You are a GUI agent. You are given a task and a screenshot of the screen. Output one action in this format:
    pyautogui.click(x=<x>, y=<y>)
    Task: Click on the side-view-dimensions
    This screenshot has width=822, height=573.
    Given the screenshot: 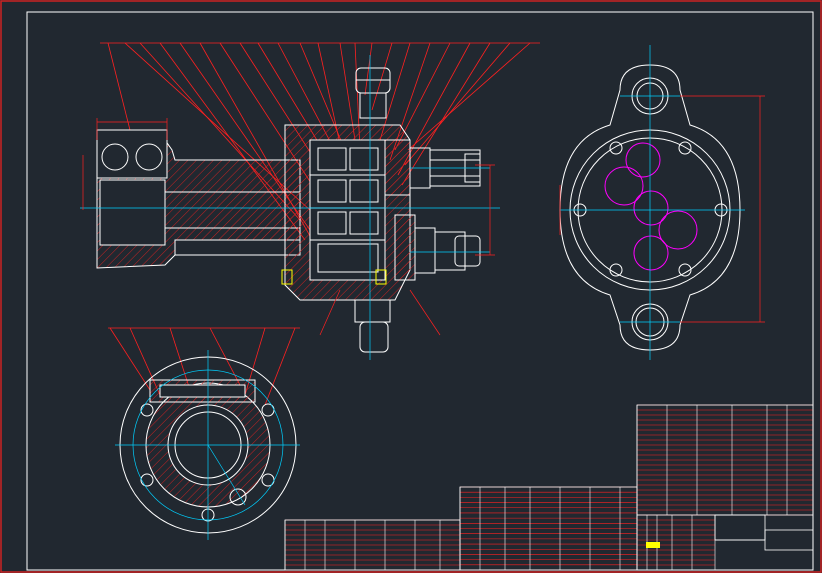 What is the action you would take?
    pyautogui.click(x=662, y=209)
    